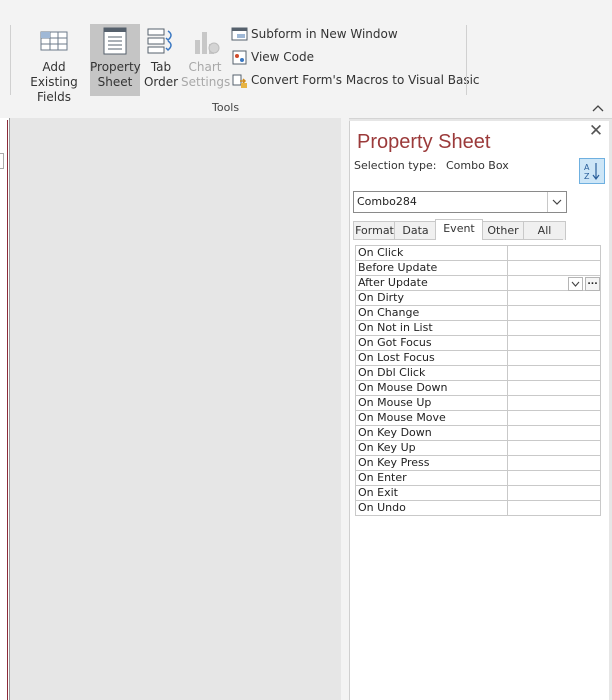  What do you see at coordinates (477, 165) in the screenshot?
I see `selection-type-value: Combo Box` at bounding box center [477, 165].